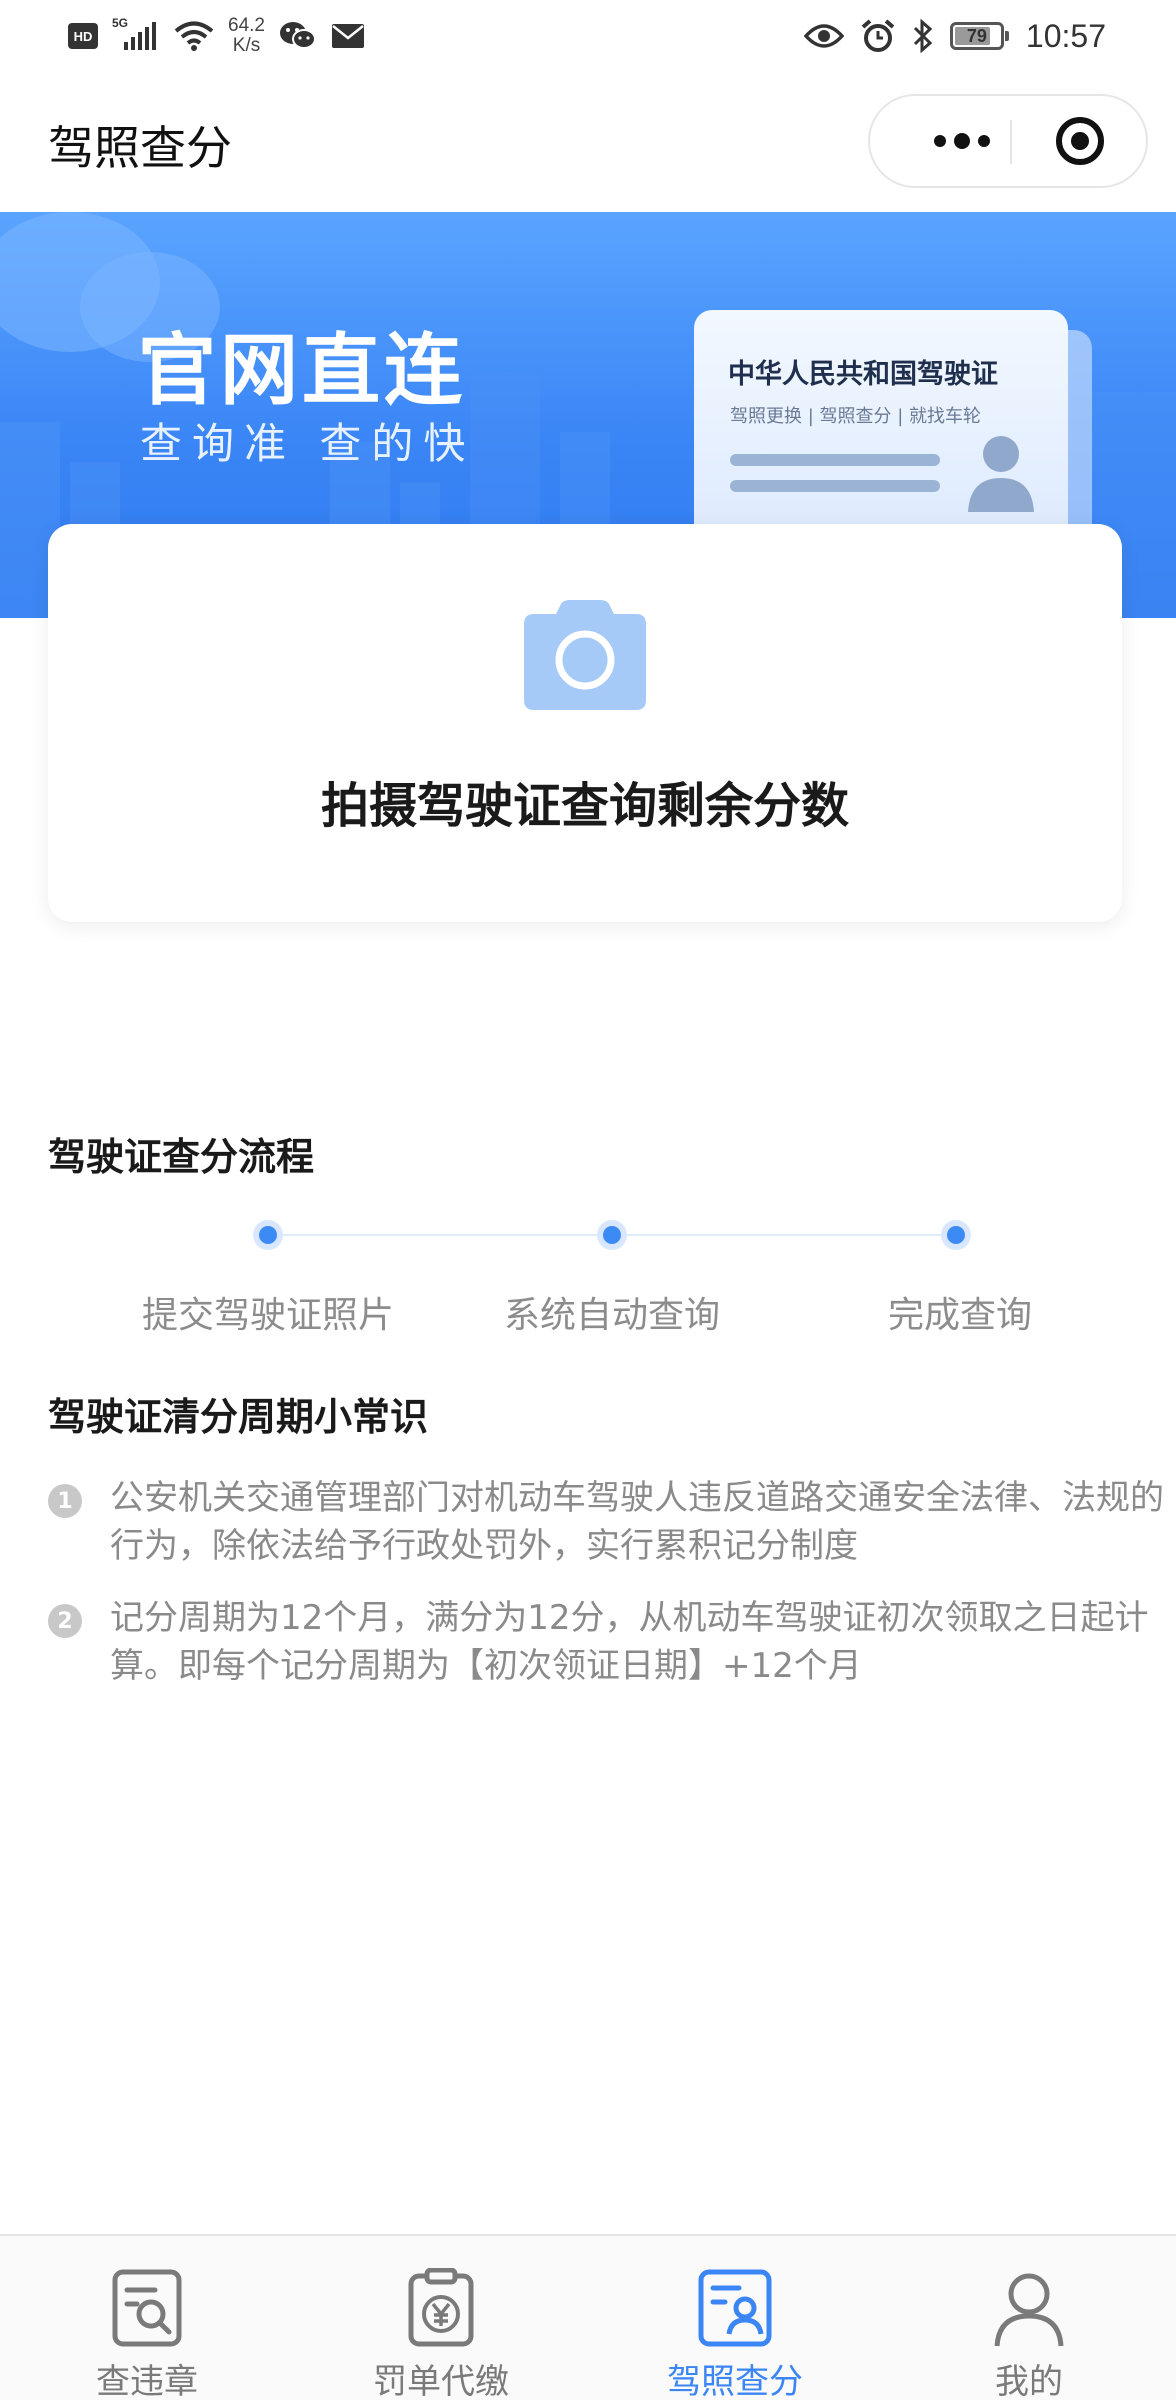 Image resolution: width=1176 pixels, height=2400 pixels. I want to click on camera-icon, so click(585, 655).